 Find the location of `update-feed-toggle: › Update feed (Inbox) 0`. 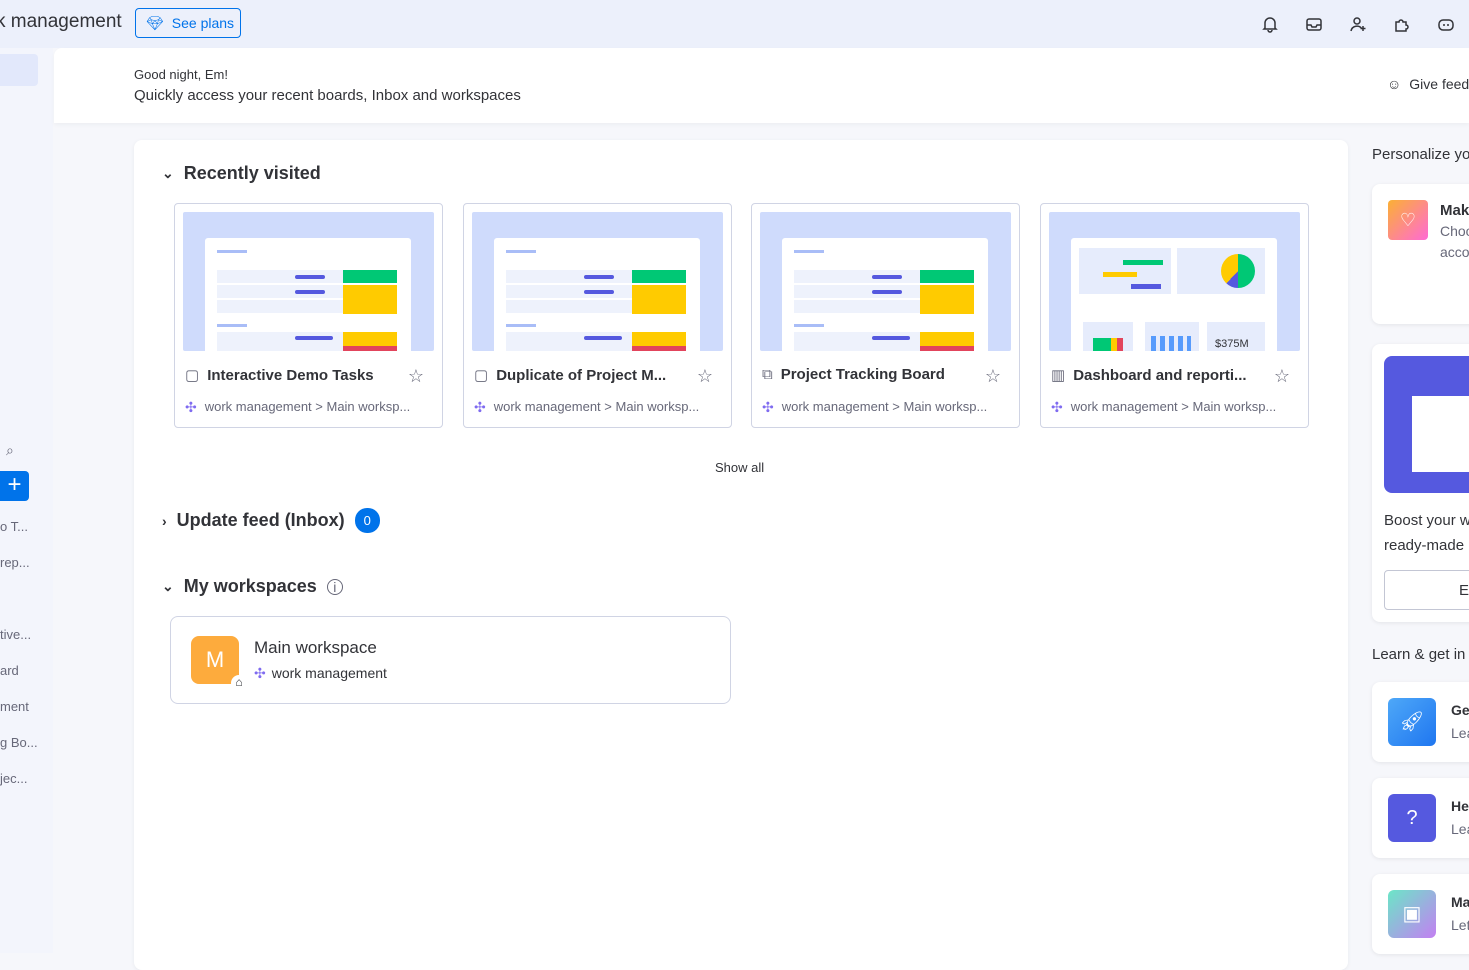

update-feed-toggle: › Update feed (Inbox) 0 is located at coordinates (271, 520).